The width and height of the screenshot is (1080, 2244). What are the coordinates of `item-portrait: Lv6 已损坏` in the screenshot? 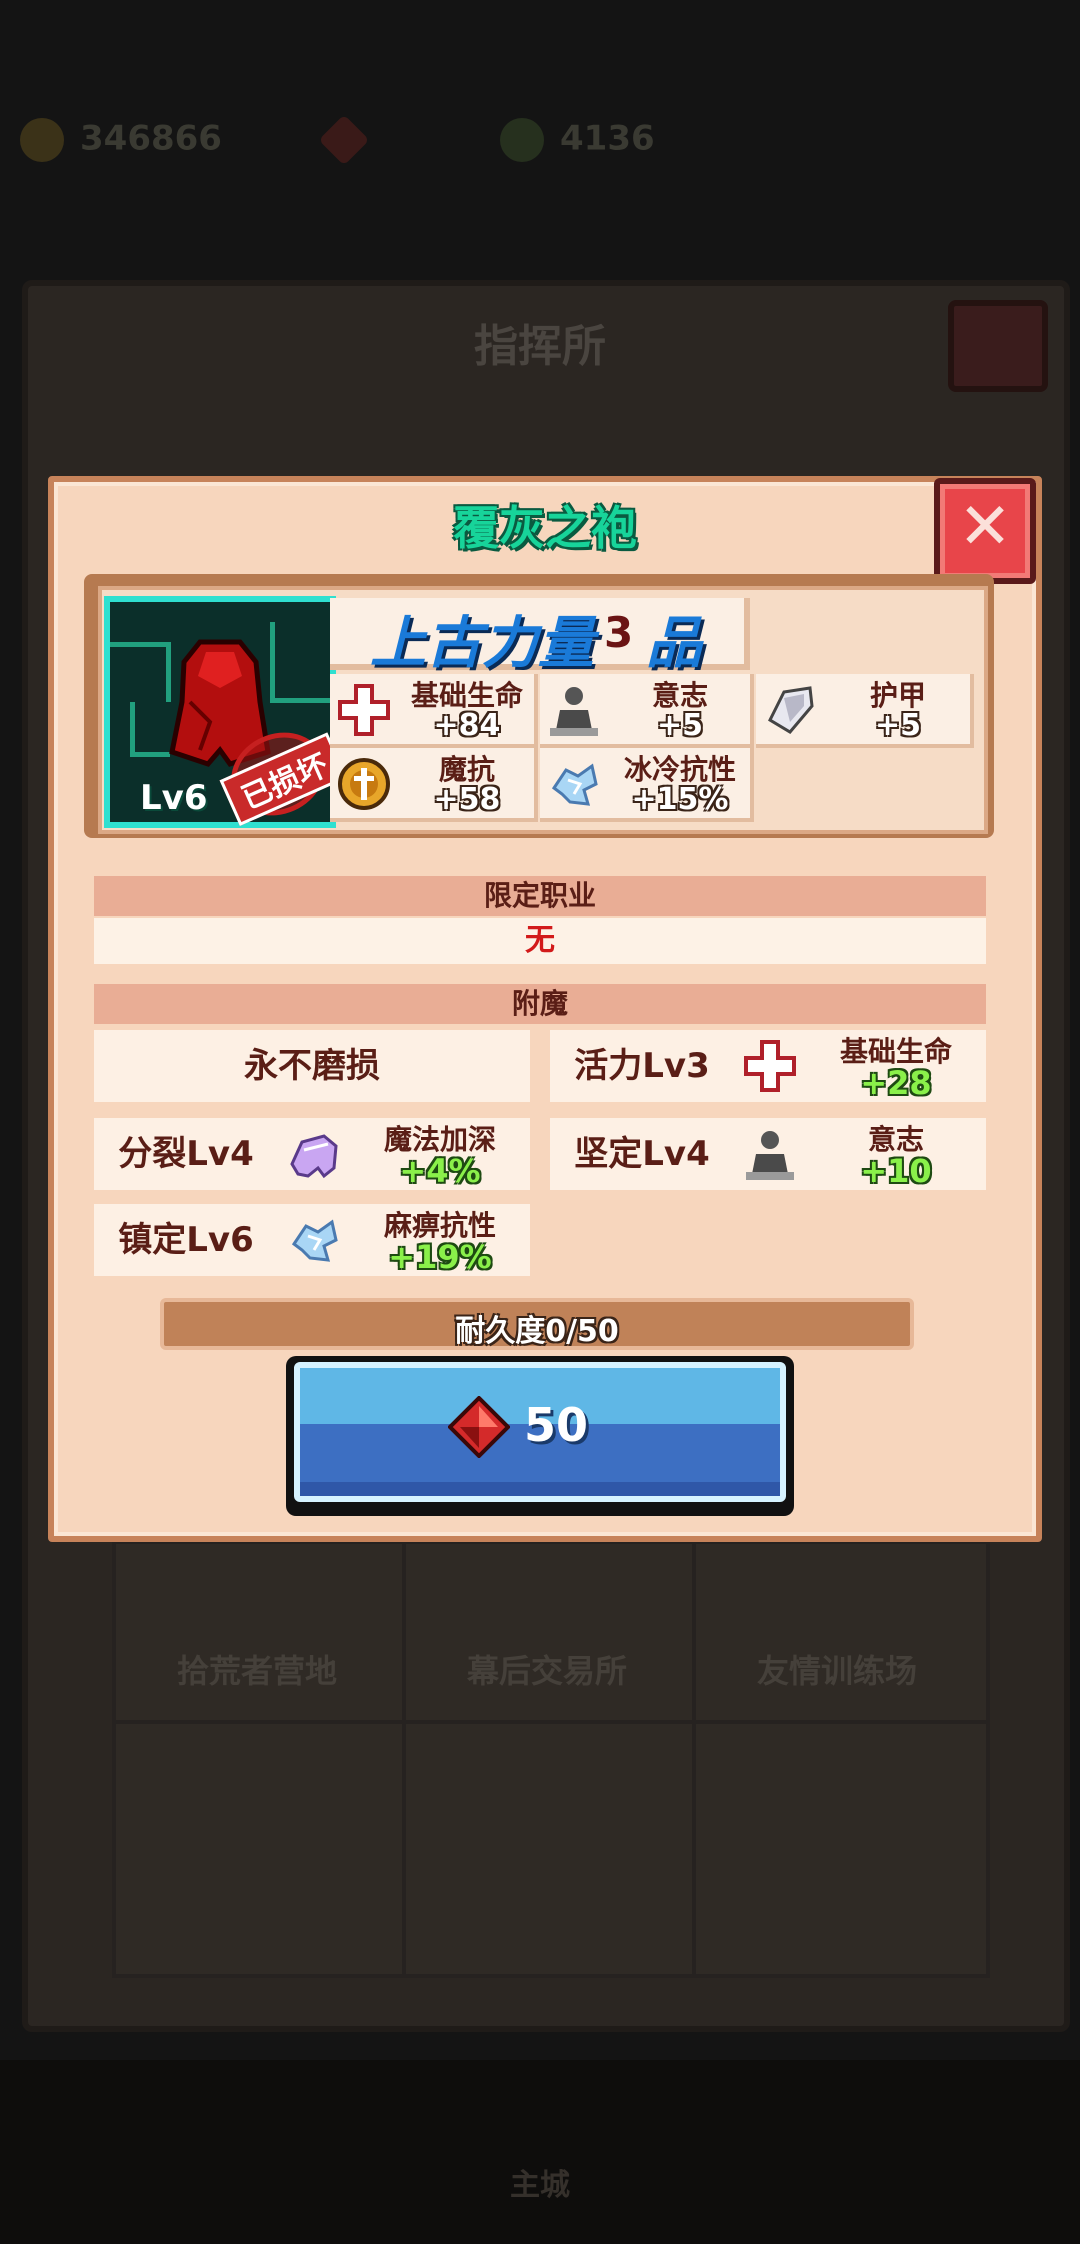 It's located at (226, 713).